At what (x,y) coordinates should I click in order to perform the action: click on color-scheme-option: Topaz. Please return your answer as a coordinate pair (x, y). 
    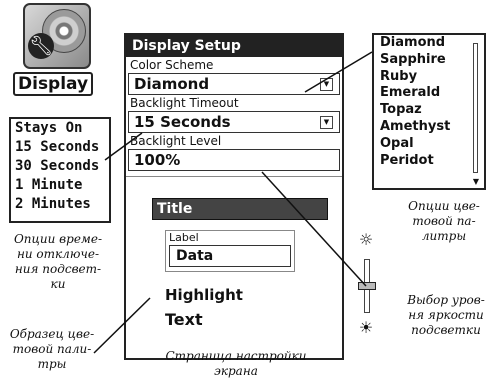
    Looking at the image, I should click on (429, 110).